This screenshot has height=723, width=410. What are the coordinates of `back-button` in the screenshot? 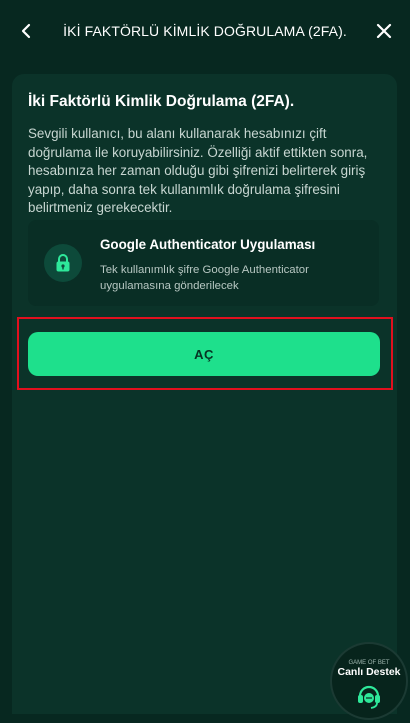 It's located at (26, 31).